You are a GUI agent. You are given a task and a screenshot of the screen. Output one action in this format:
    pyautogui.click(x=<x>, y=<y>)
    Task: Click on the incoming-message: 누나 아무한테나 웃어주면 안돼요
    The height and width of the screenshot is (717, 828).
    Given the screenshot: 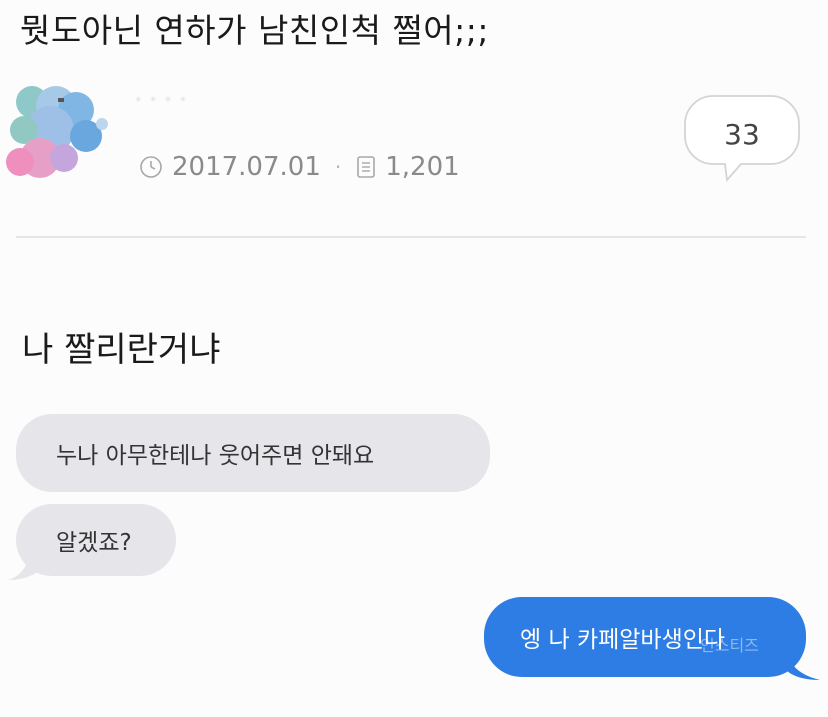 What is the action you would take?
    pyautogui.click(x=253, y=453)
    